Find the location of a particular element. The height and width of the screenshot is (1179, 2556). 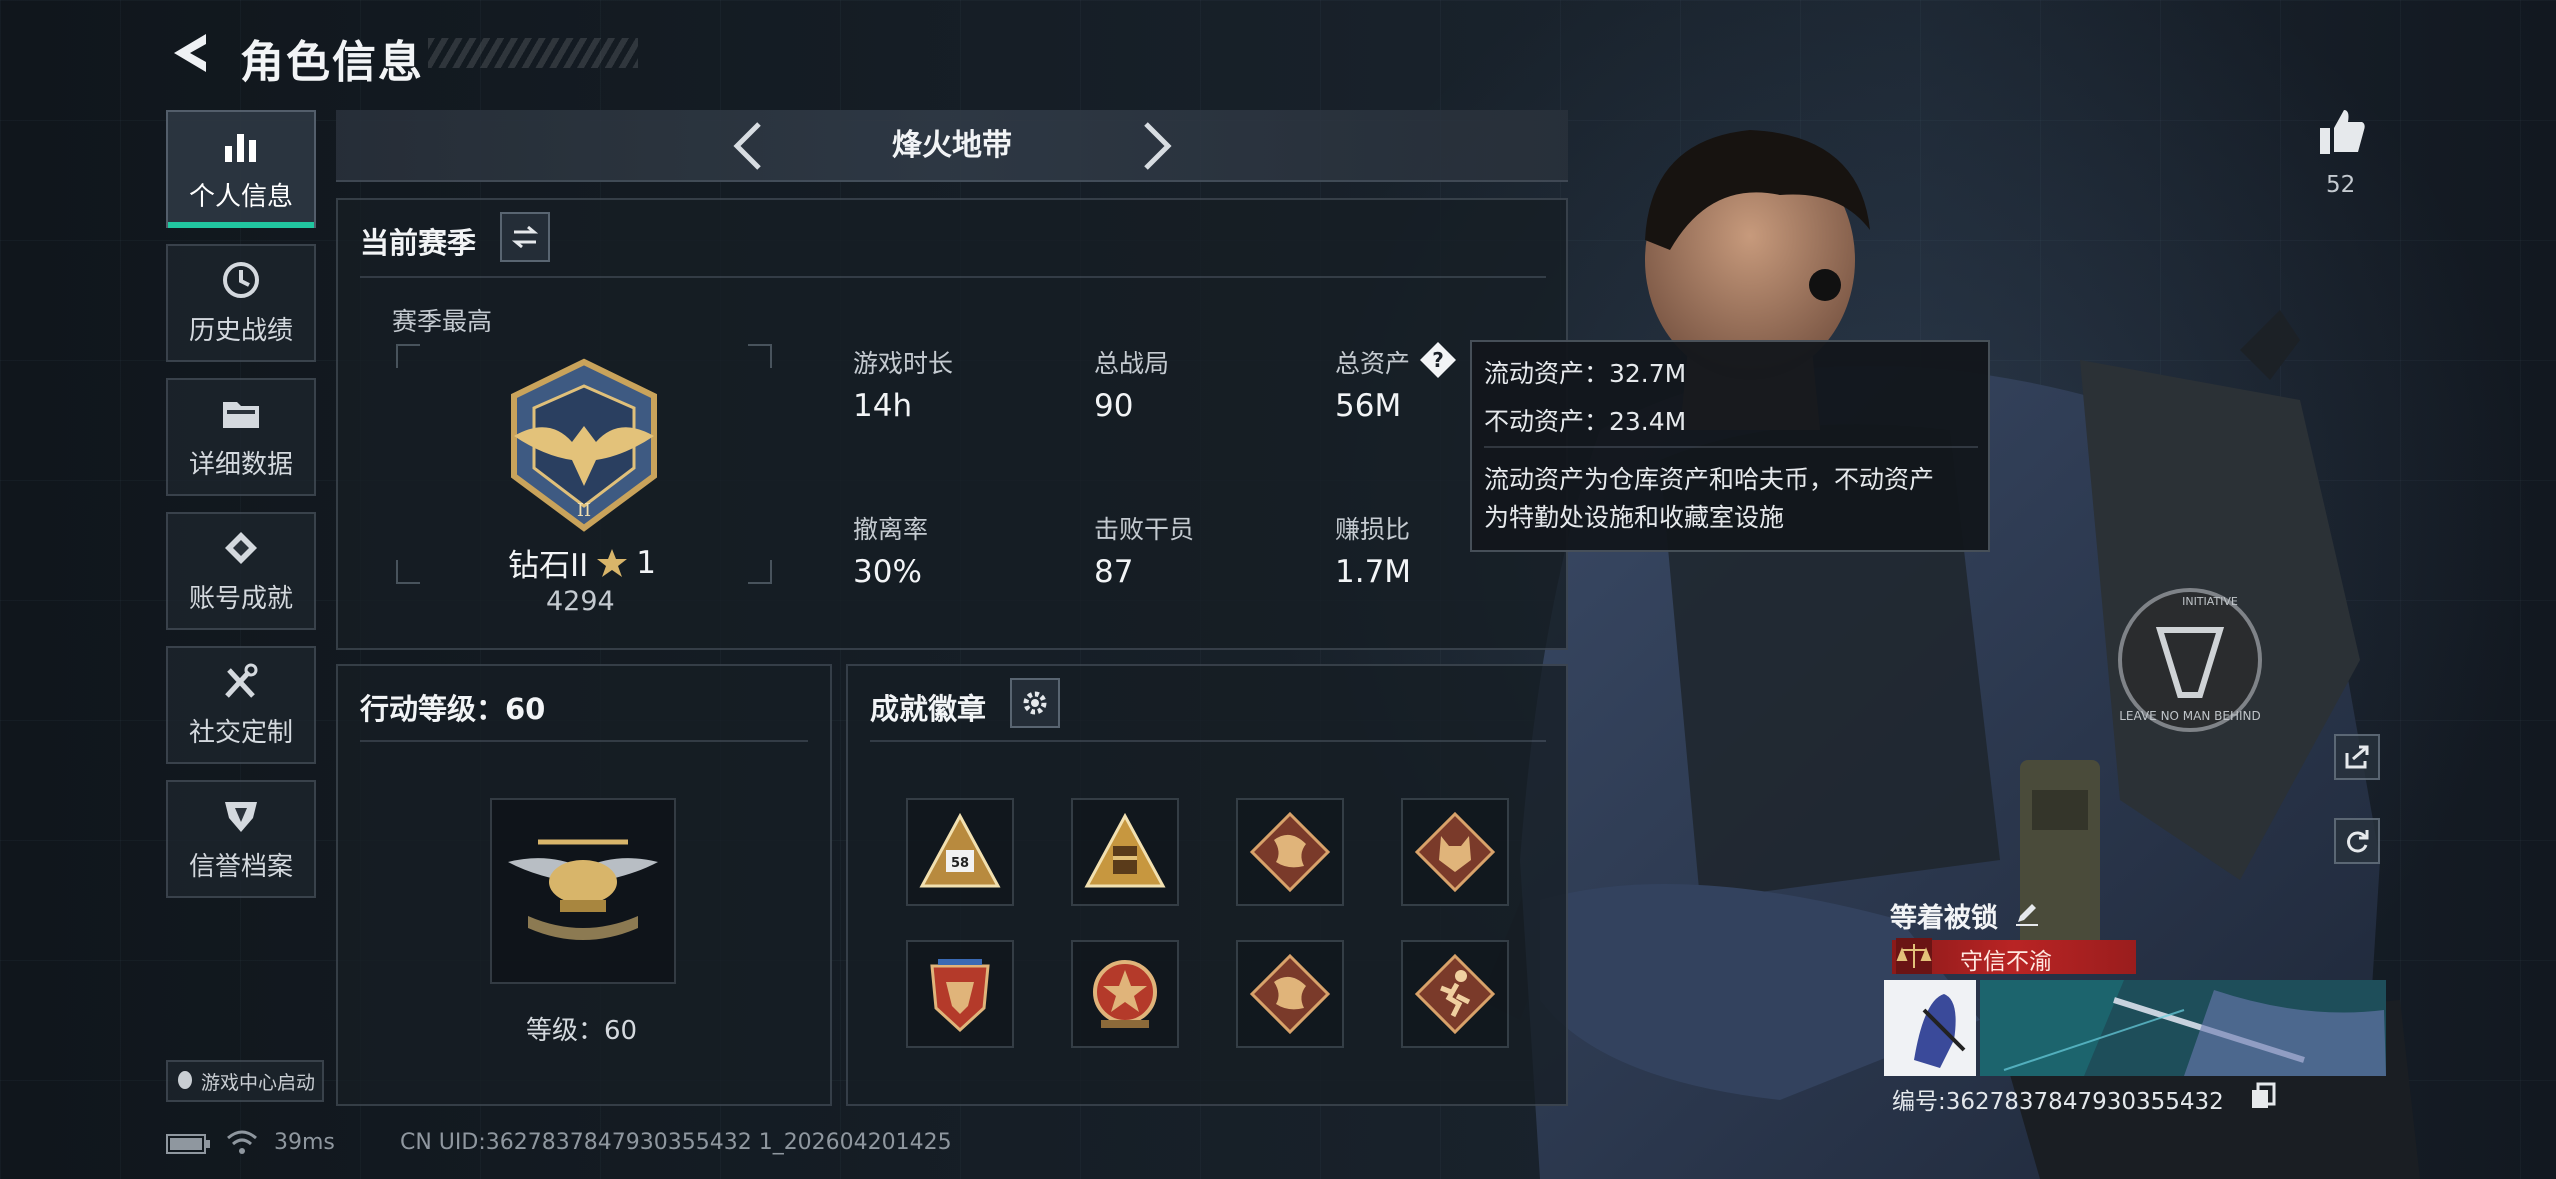

tooltip-desc-line-1: 流动资产为仓库资产和哈夫币，不动资产 is located at coordinates (1709, 479).